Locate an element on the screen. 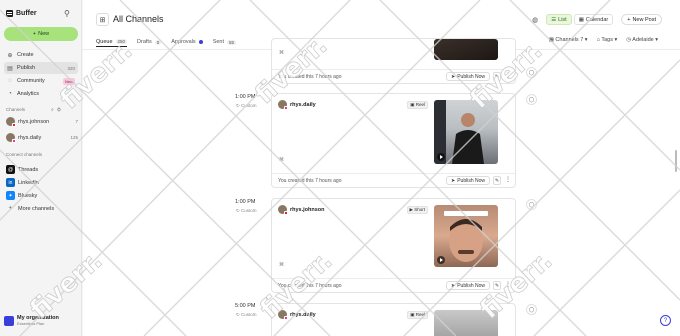 This screenshot has height=336, width=680. new-post-label: New Post is located at coordinates (644, 19).